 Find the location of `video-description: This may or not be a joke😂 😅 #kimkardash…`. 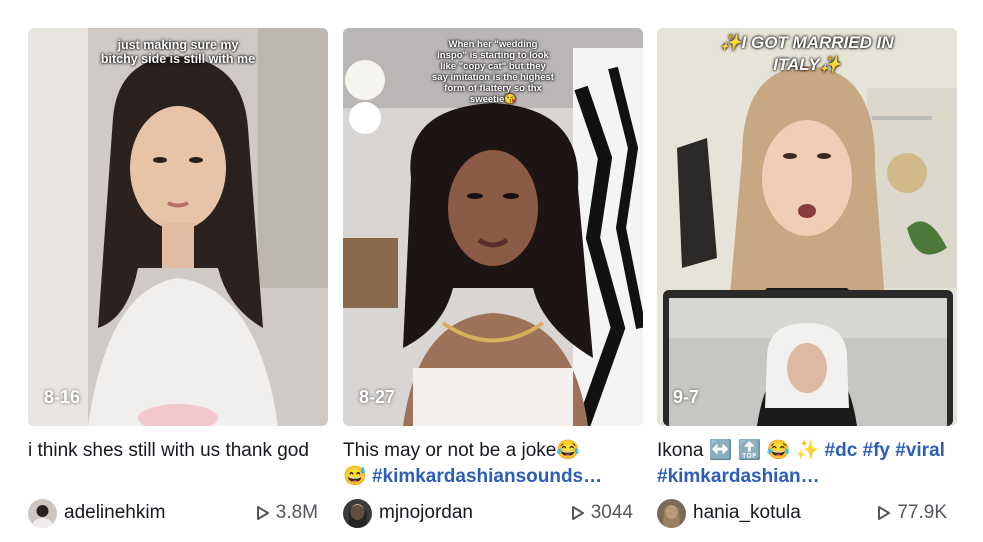

video-description: This may or not be a joke😂 😅 #kimkardash… is located at coordinates (488, 464).